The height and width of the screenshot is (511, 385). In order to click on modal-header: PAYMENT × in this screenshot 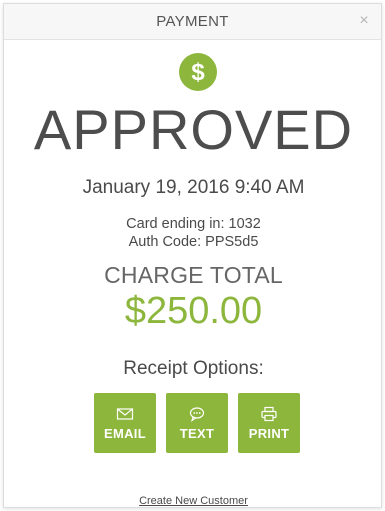, I will do `click(192, 22)`.